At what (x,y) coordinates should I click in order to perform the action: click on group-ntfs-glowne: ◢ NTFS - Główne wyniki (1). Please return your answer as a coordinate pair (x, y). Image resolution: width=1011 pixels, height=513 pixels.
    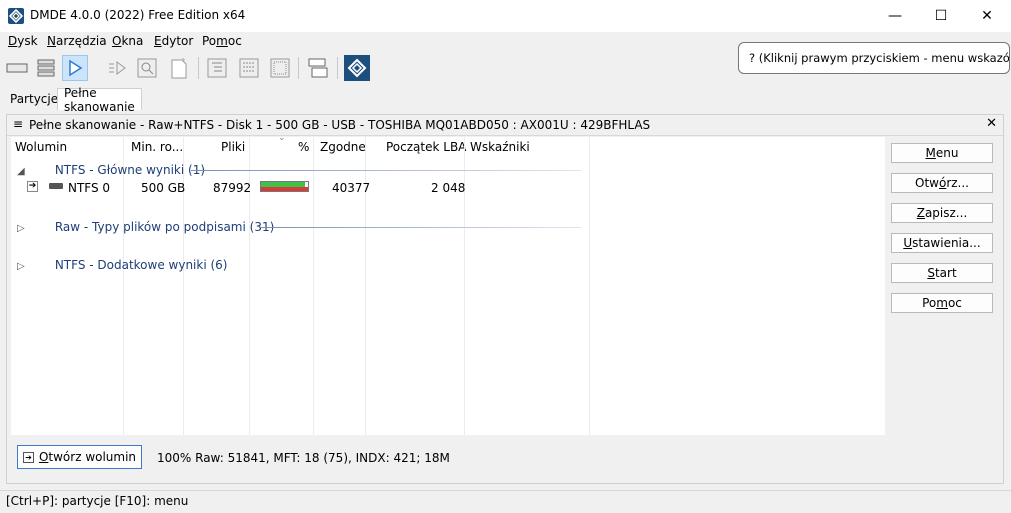
    Looking at the image, I should click on (111, 170).